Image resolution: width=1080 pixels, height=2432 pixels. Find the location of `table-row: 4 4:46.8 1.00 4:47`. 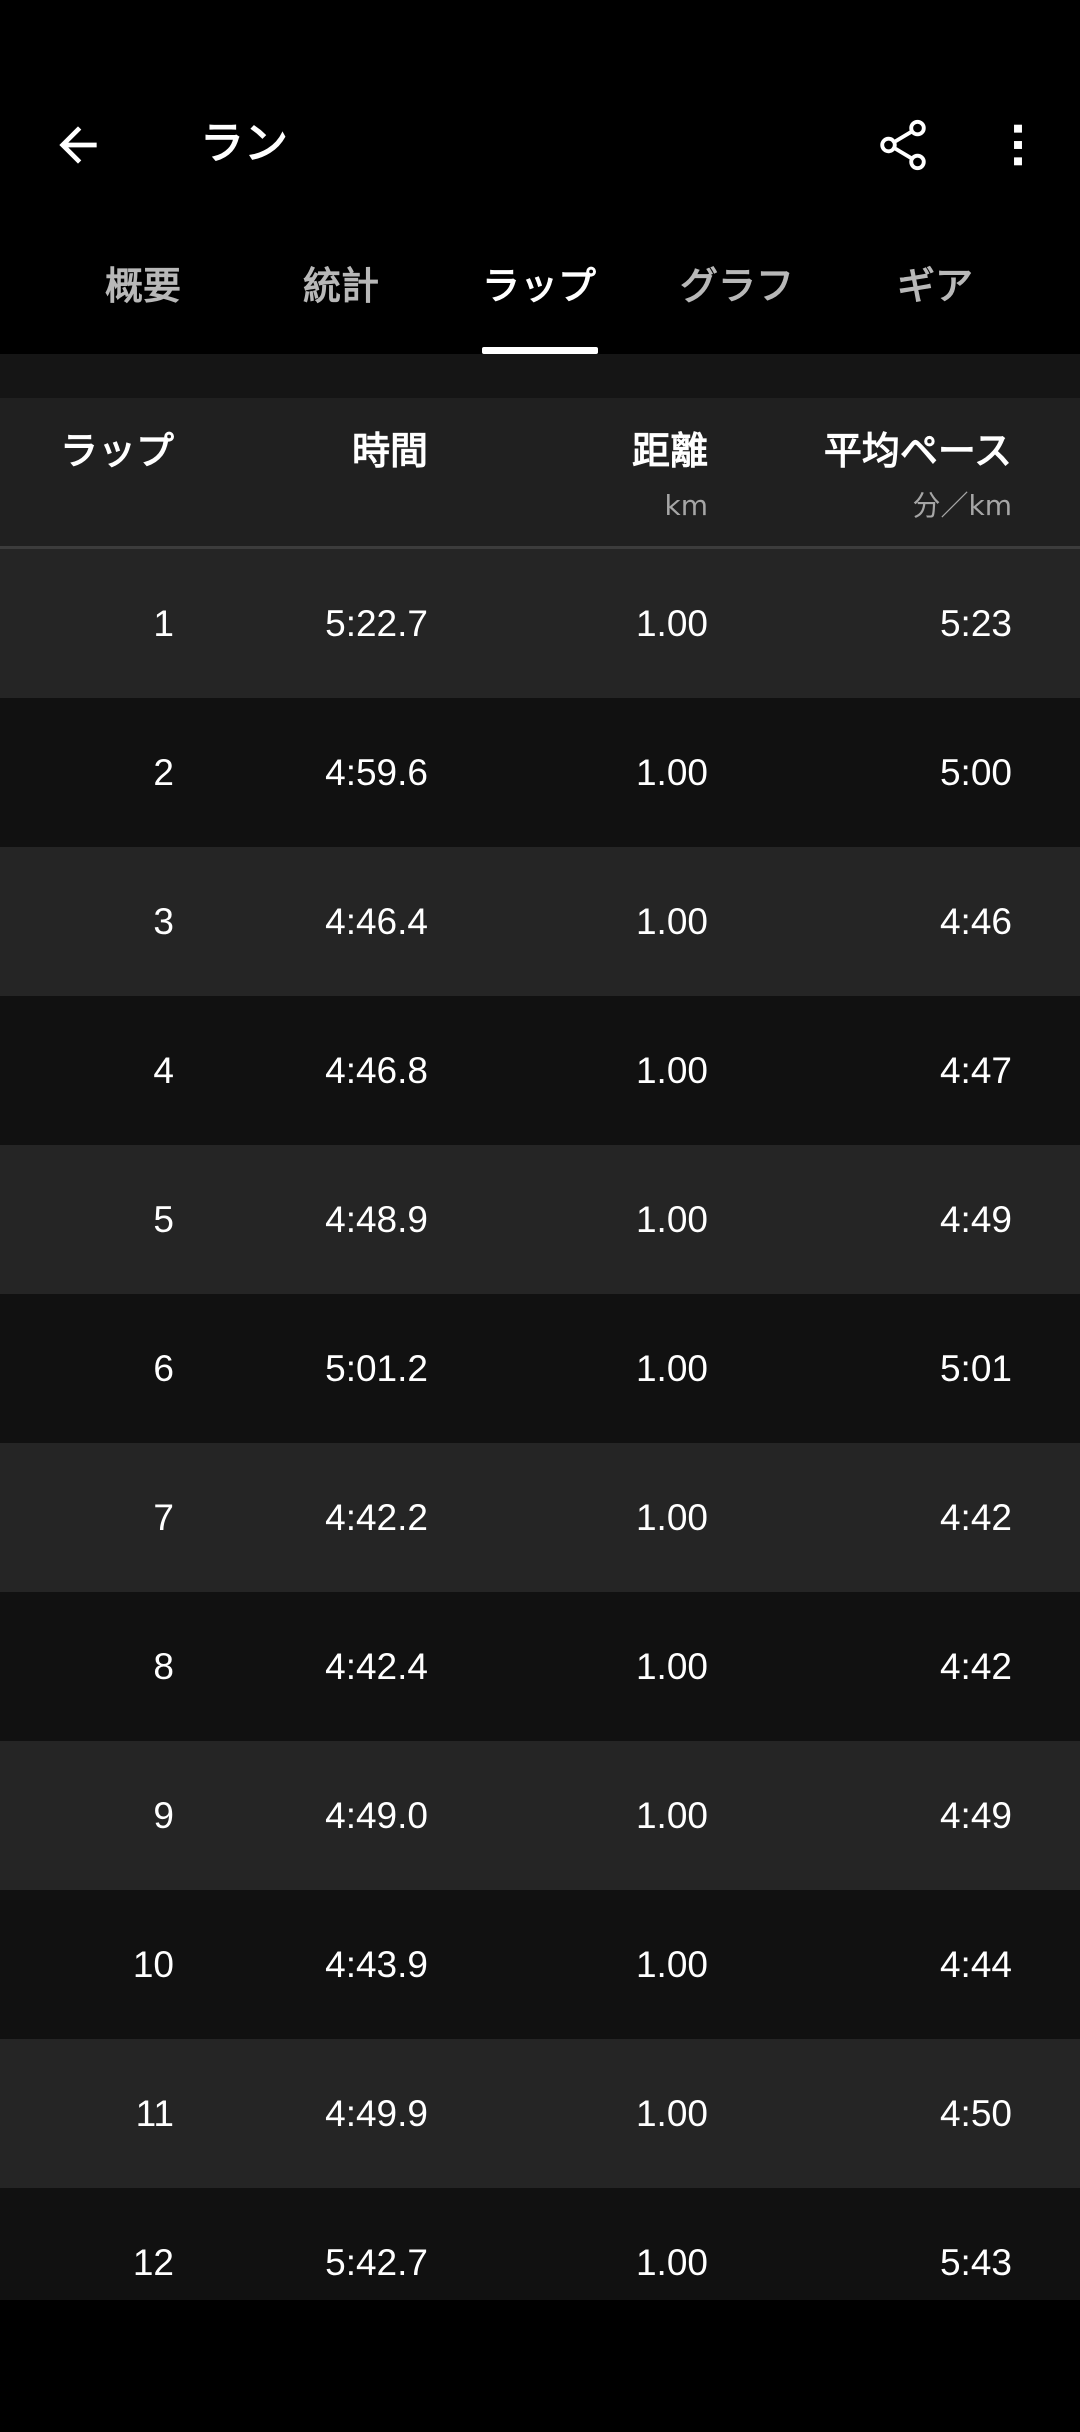

table-row: 4 4:46.8 1.00 4:47 is located at coordinates (540, 1070).